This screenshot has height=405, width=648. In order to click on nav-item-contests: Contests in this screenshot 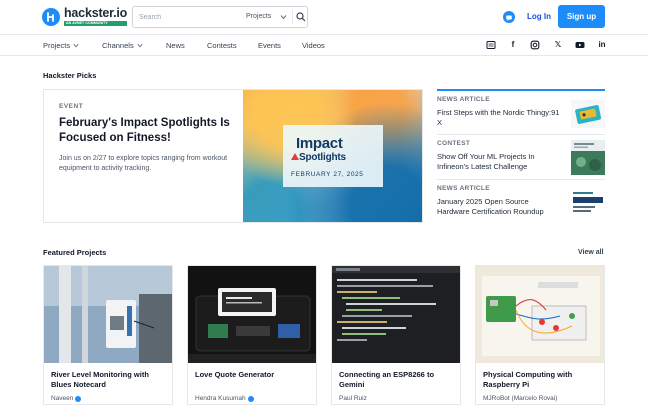, I will do `click(222, 45)`.